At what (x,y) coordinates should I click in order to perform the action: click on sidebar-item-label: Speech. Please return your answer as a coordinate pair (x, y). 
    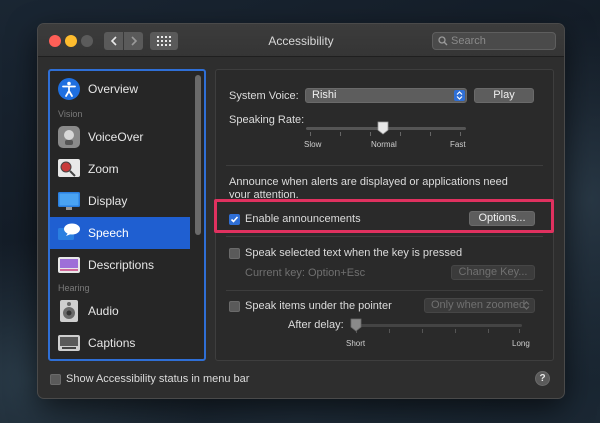
    Looking at the image, I should click on (108, 233).